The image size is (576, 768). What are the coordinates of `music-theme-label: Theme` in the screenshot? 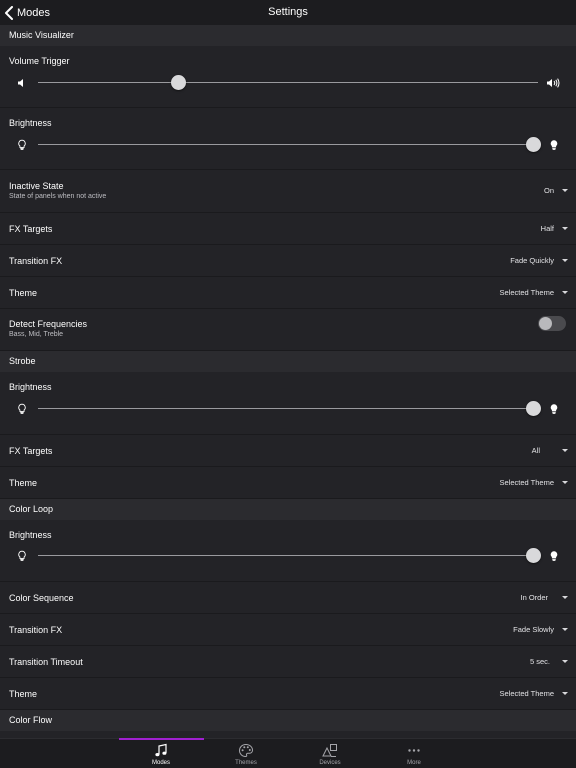 It's located at (23, 293).